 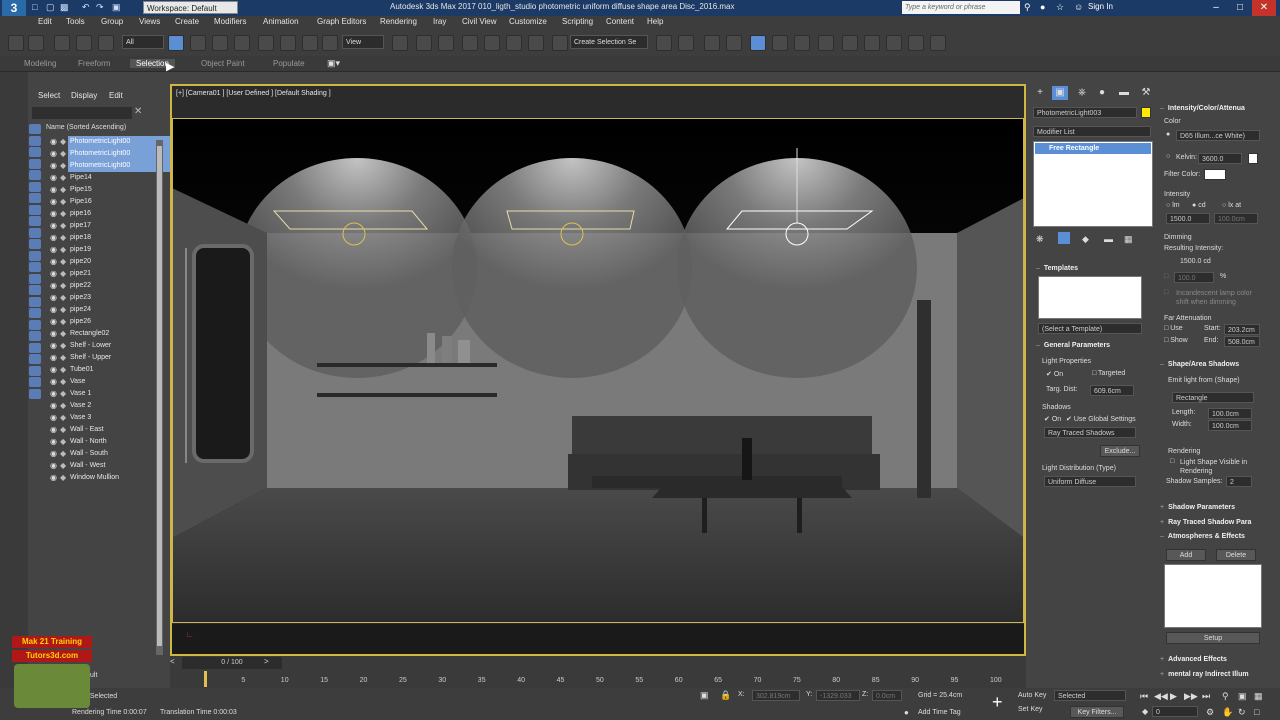 I want to click on named-selection-set-select: Create Selection Se, so click(x=609, y=42).